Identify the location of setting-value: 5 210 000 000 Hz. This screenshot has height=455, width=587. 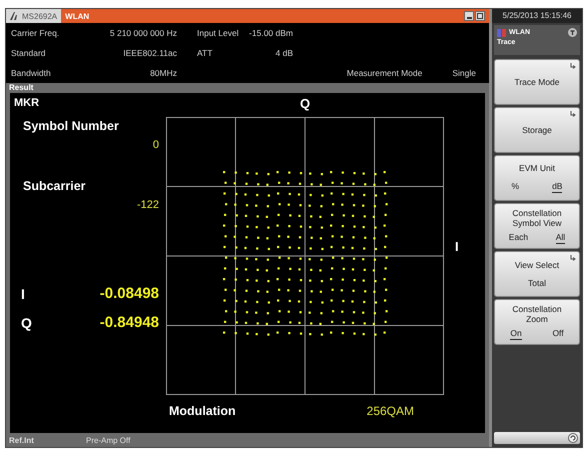
(143, 33).